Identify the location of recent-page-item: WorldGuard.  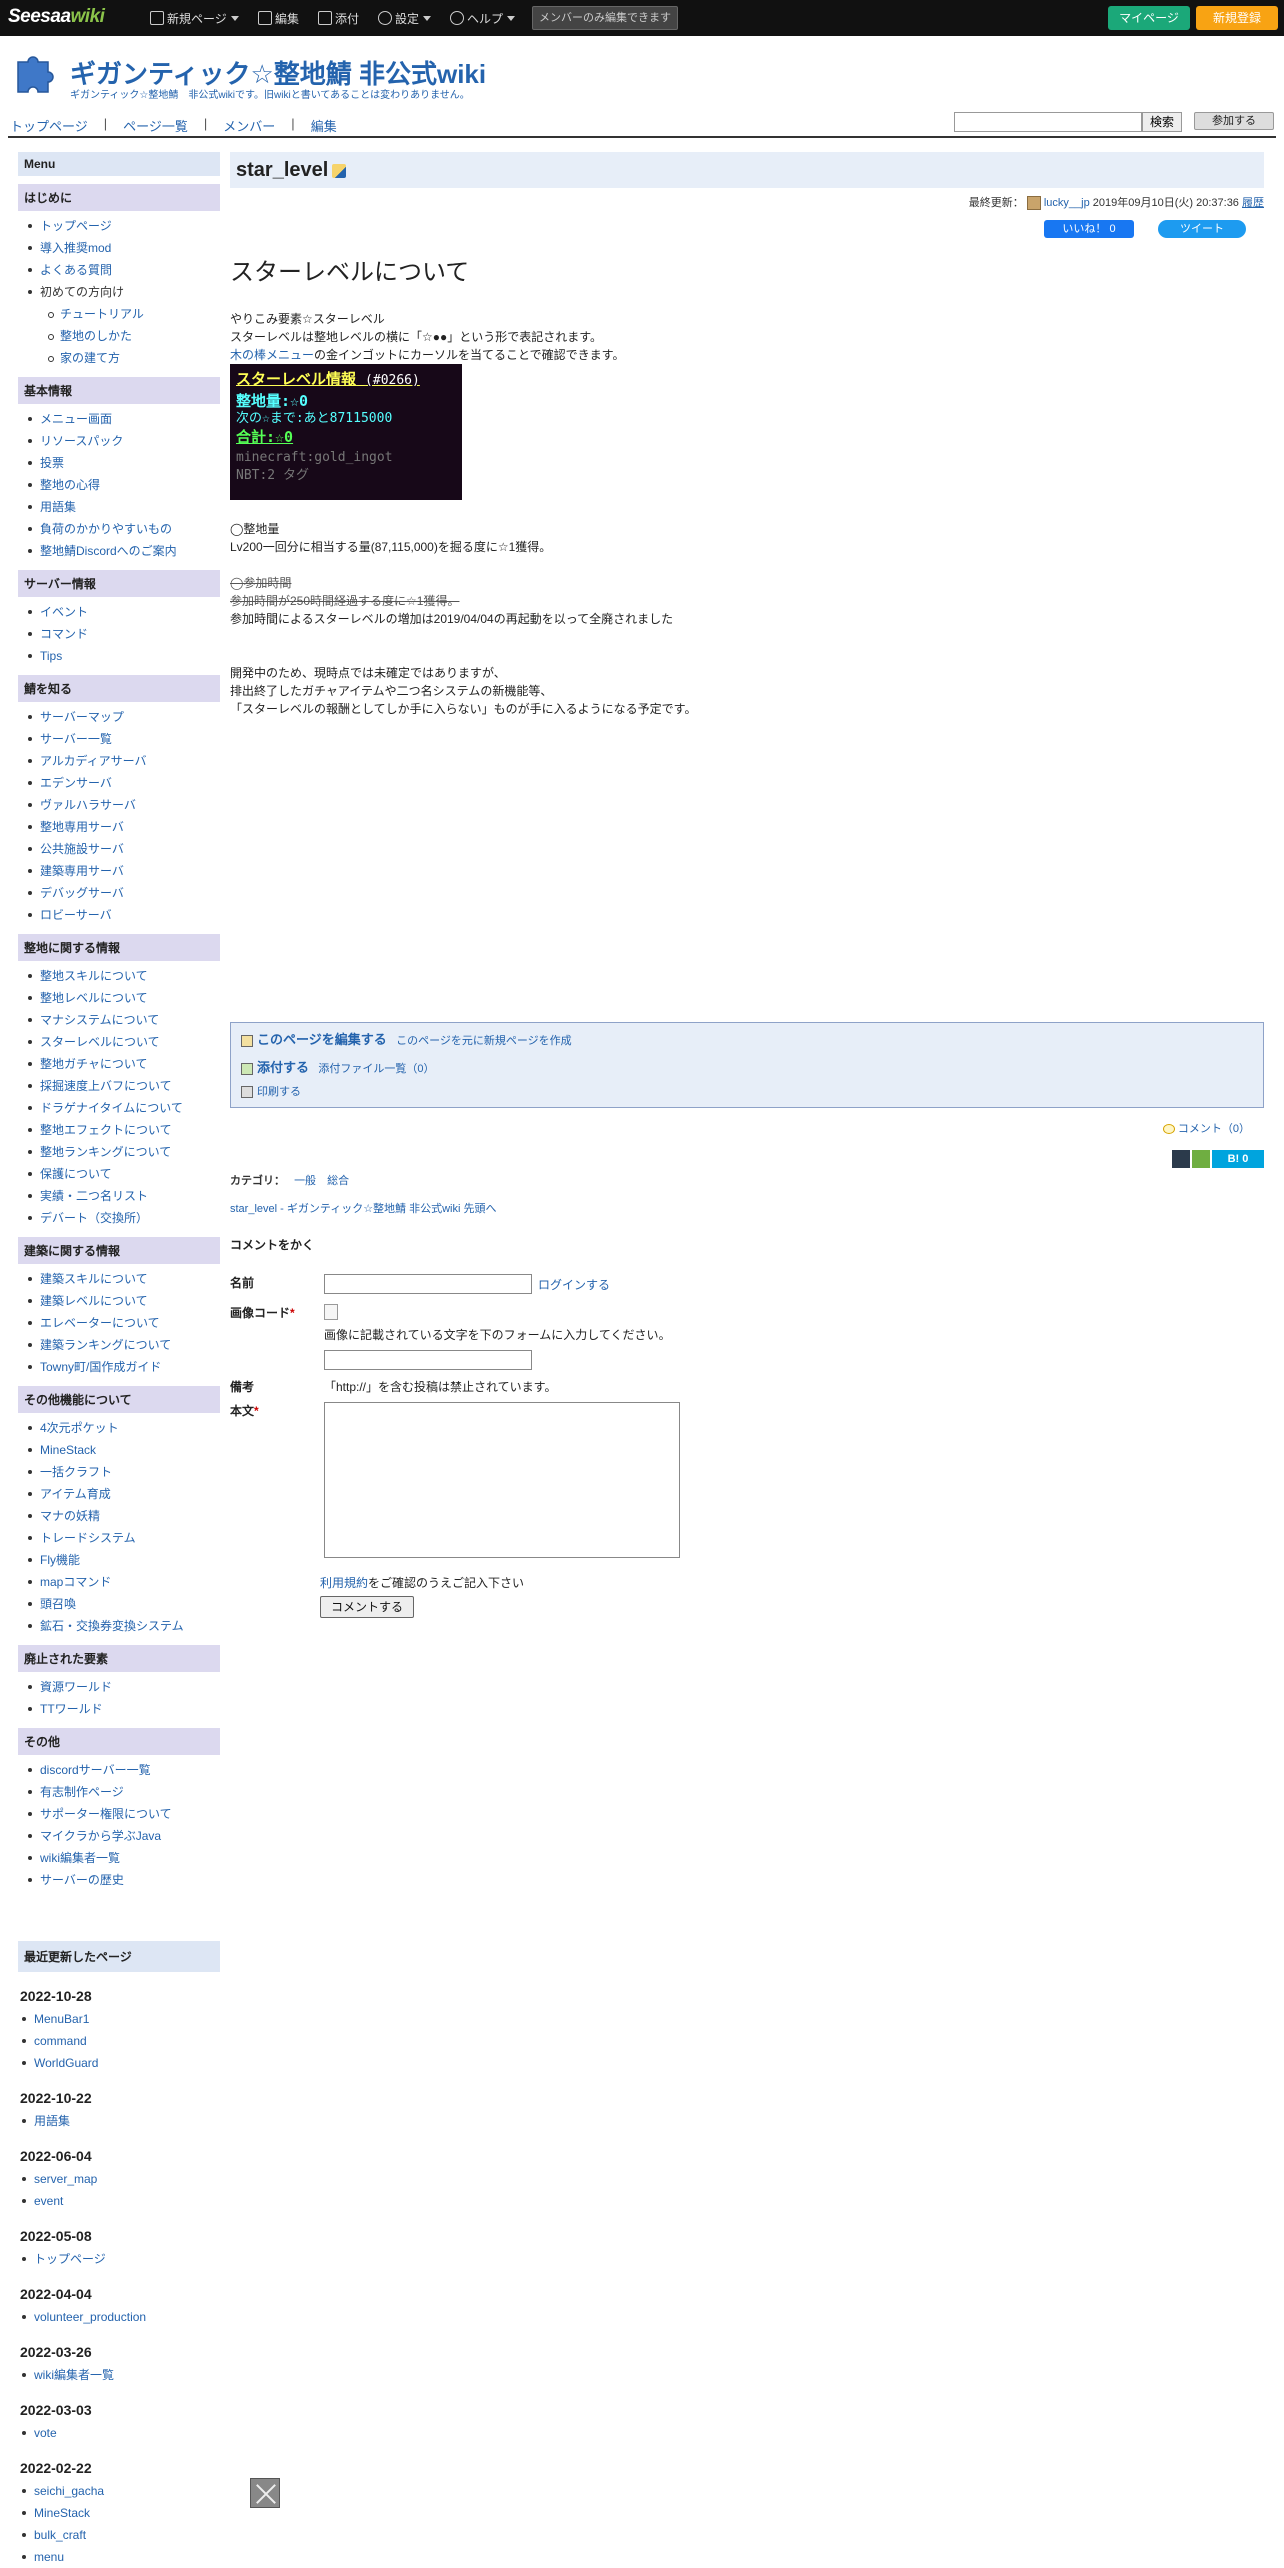
(119, 2063).